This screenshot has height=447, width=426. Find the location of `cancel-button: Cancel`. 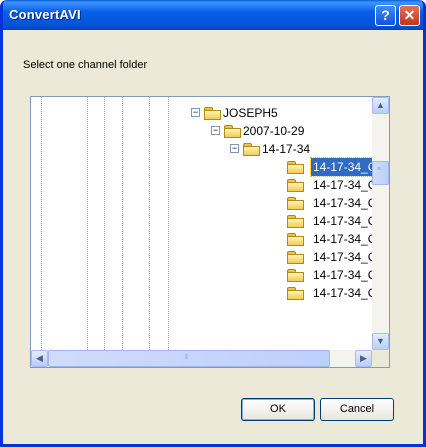

cancel-button: Cancel is located at coordinates (357, 409).